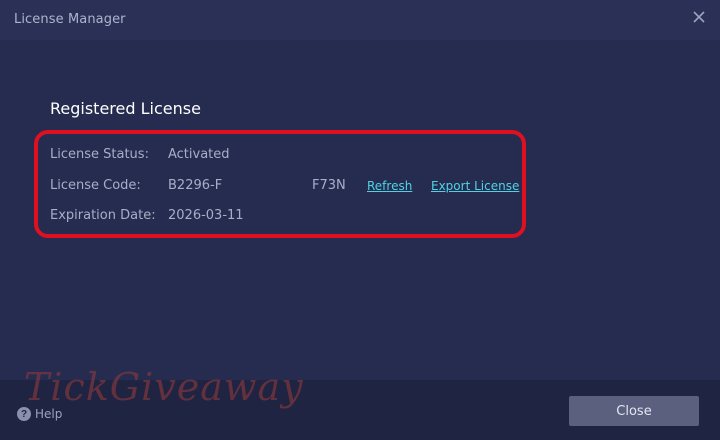 This screenshot has width=720, height=440. Describe the element at coordinates (70, 19) in the screenshot. I see `window-title: License Manager` at that location.